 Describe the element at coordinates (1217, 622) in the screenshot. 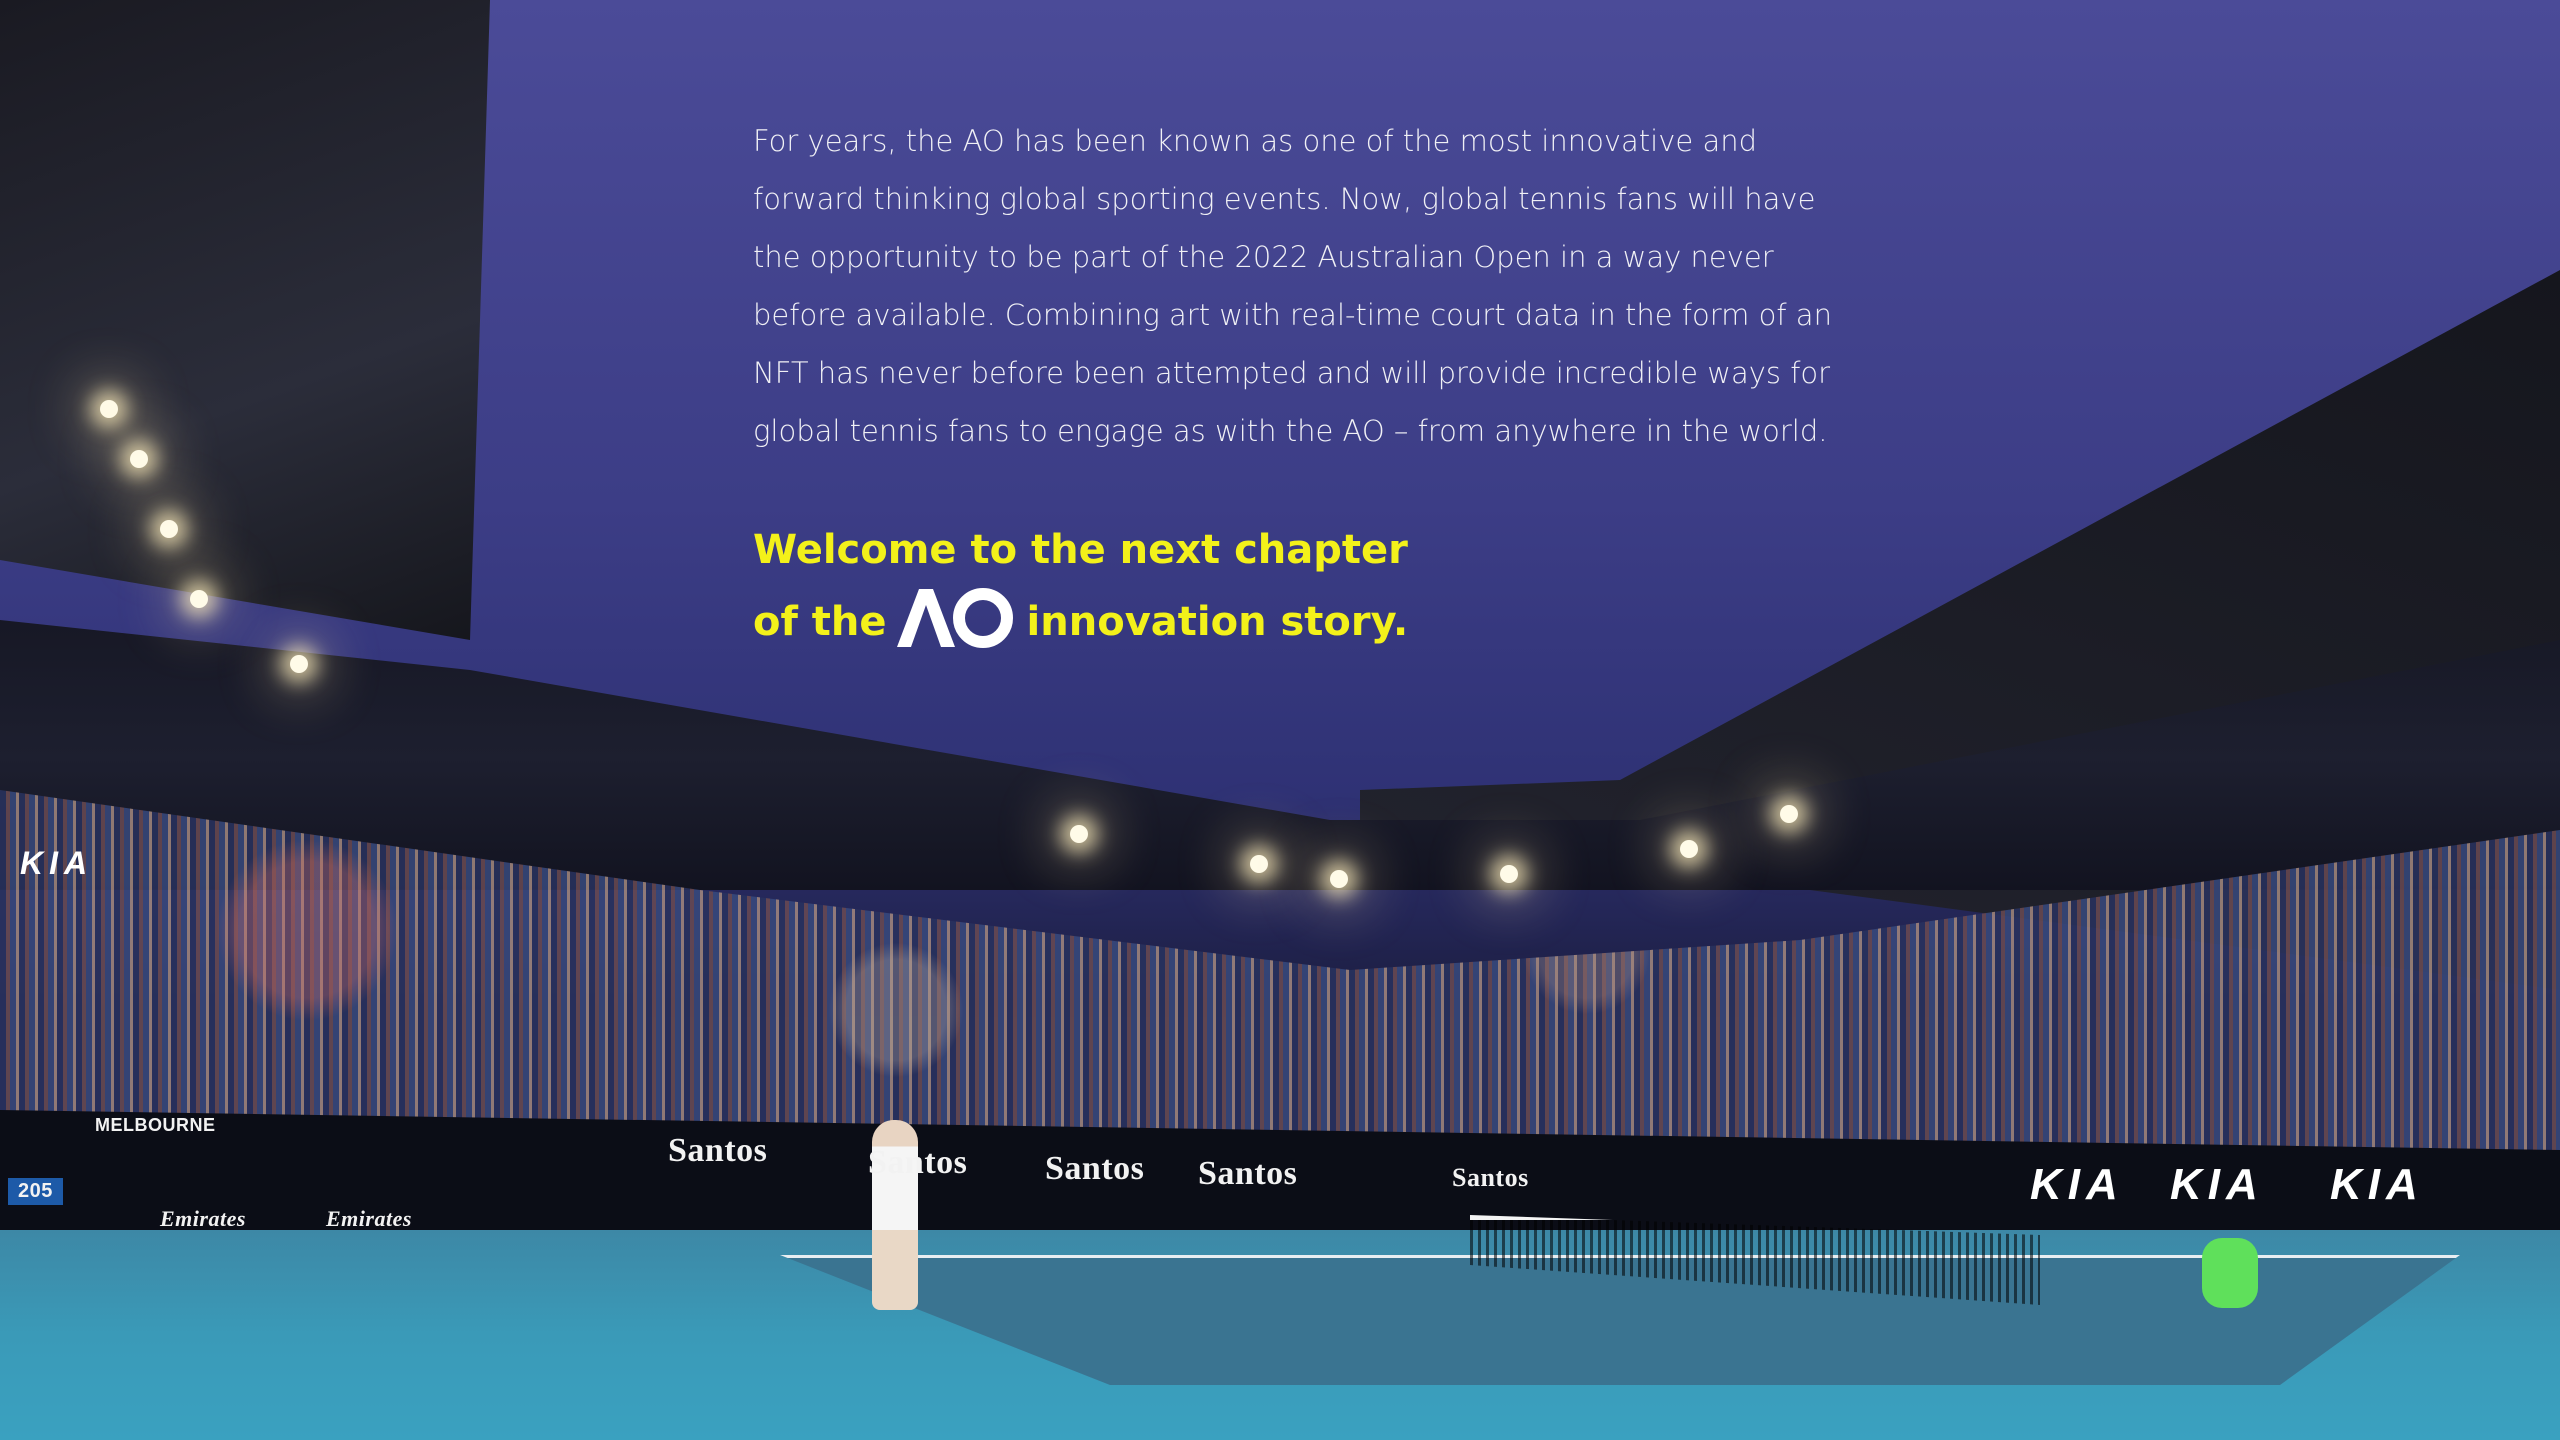

I see `headline-suffix: innovation story.` at that location.